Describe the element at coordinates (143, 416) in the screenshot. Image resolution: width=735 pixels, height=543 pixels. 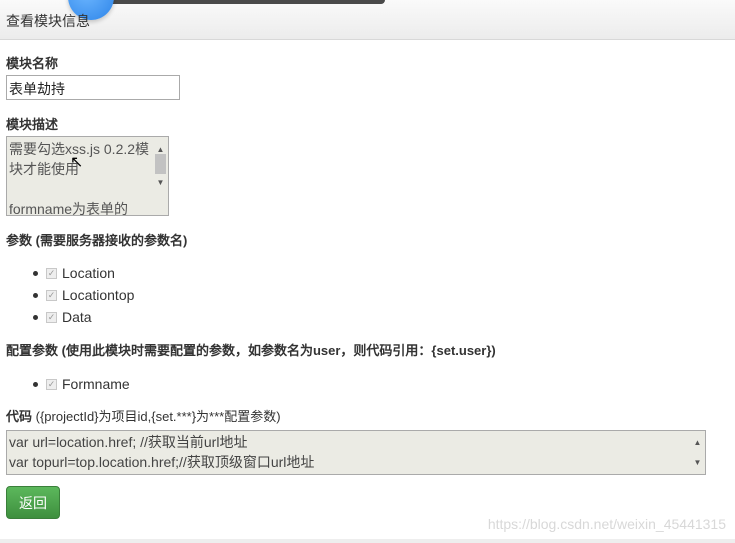
I see `code-label: 代码 ({projectId}为项目id,{set.***}为***配置参数)` at that location.